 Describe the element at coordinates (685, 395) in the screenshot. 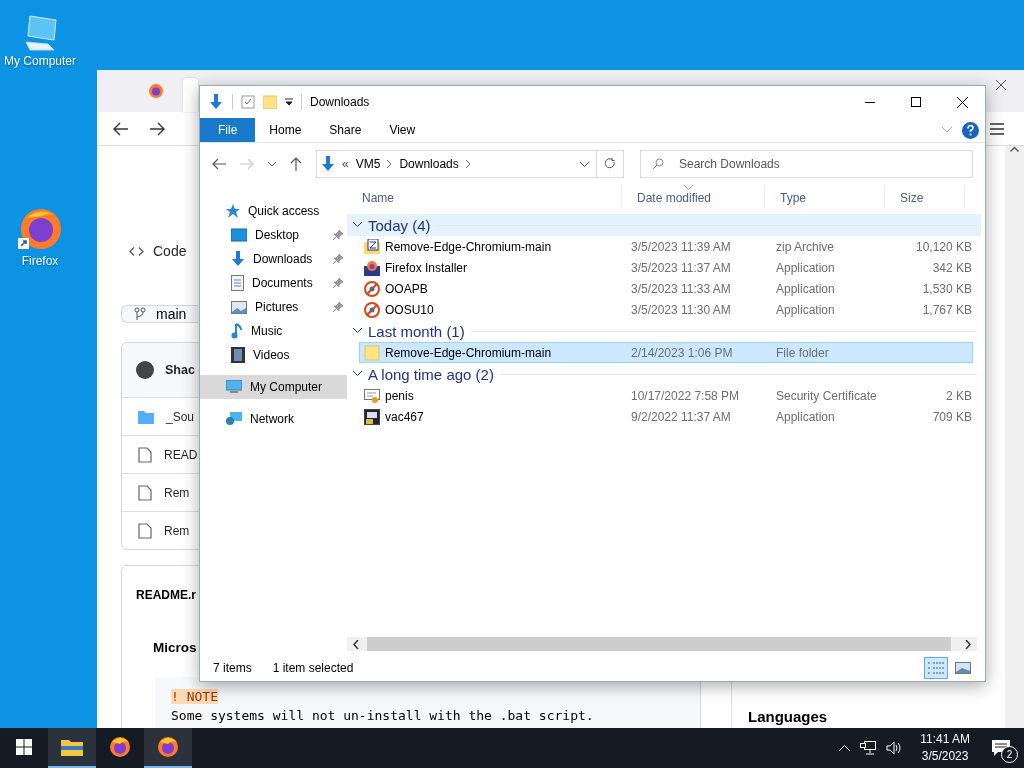

I see `date-cell-text: 10/17/2022 7:58 PM` at that location.